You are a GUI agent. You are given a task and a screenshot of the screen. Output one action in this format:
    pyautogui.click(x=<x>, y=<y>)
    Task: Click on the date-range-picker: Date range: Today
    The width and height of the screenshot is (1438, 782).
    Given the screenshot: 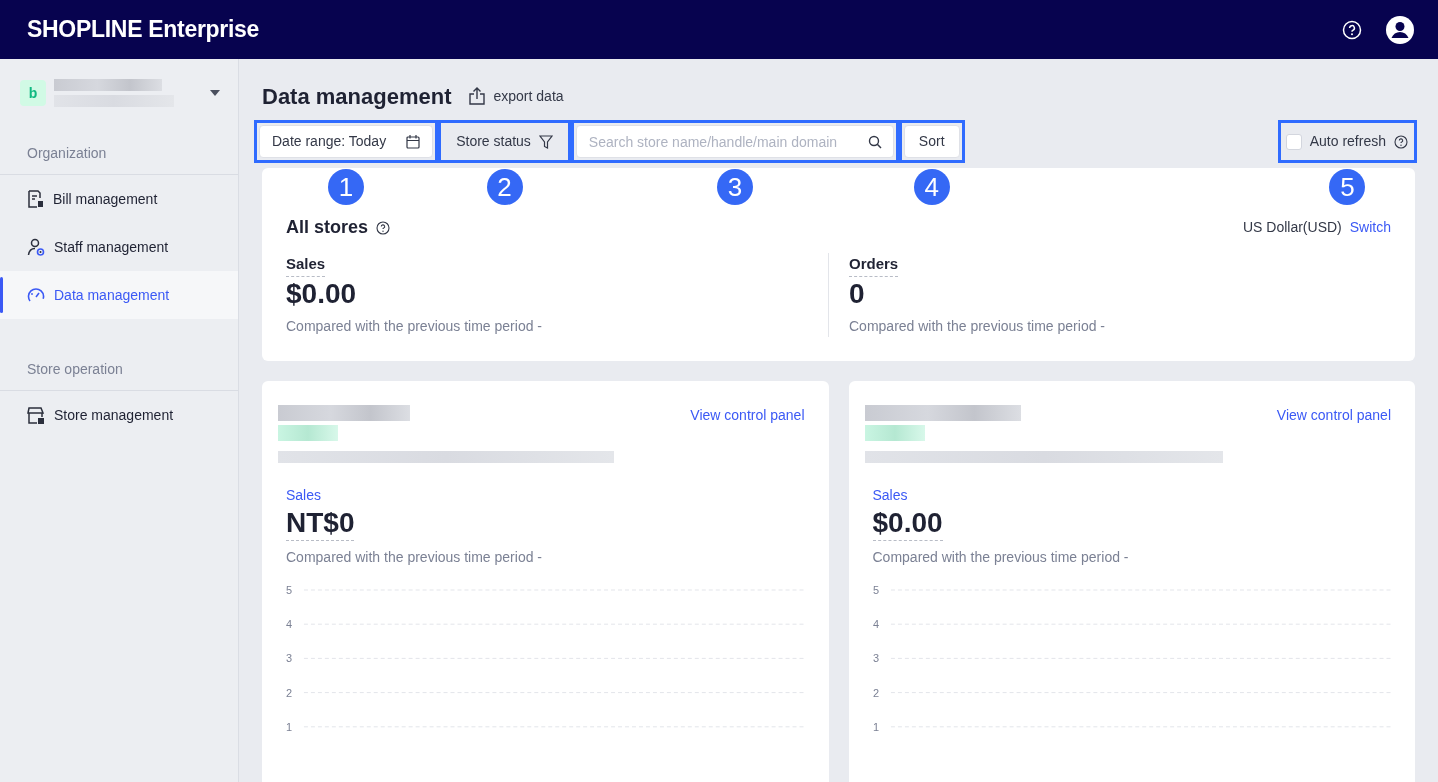 What is the action you would take?
    pyautogui.click(x=346, y=141)
    